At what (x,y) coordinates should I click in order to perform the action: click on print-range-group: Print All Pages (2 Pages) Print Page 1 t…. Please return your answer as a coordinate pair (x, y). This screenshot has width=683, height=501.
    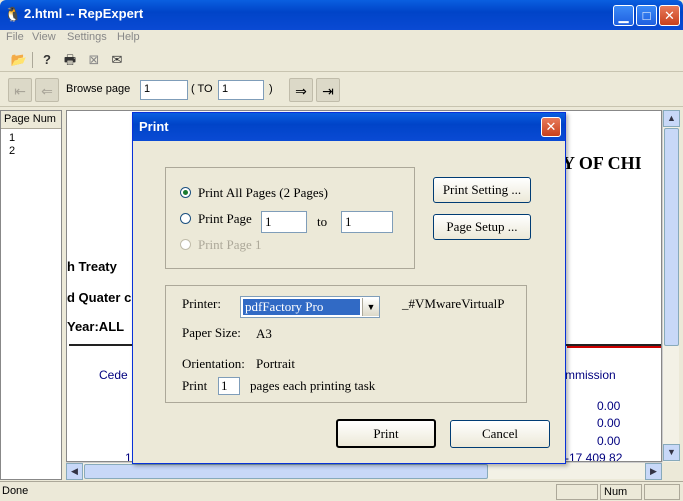
    Looking at the image, I should click on (290, 218).